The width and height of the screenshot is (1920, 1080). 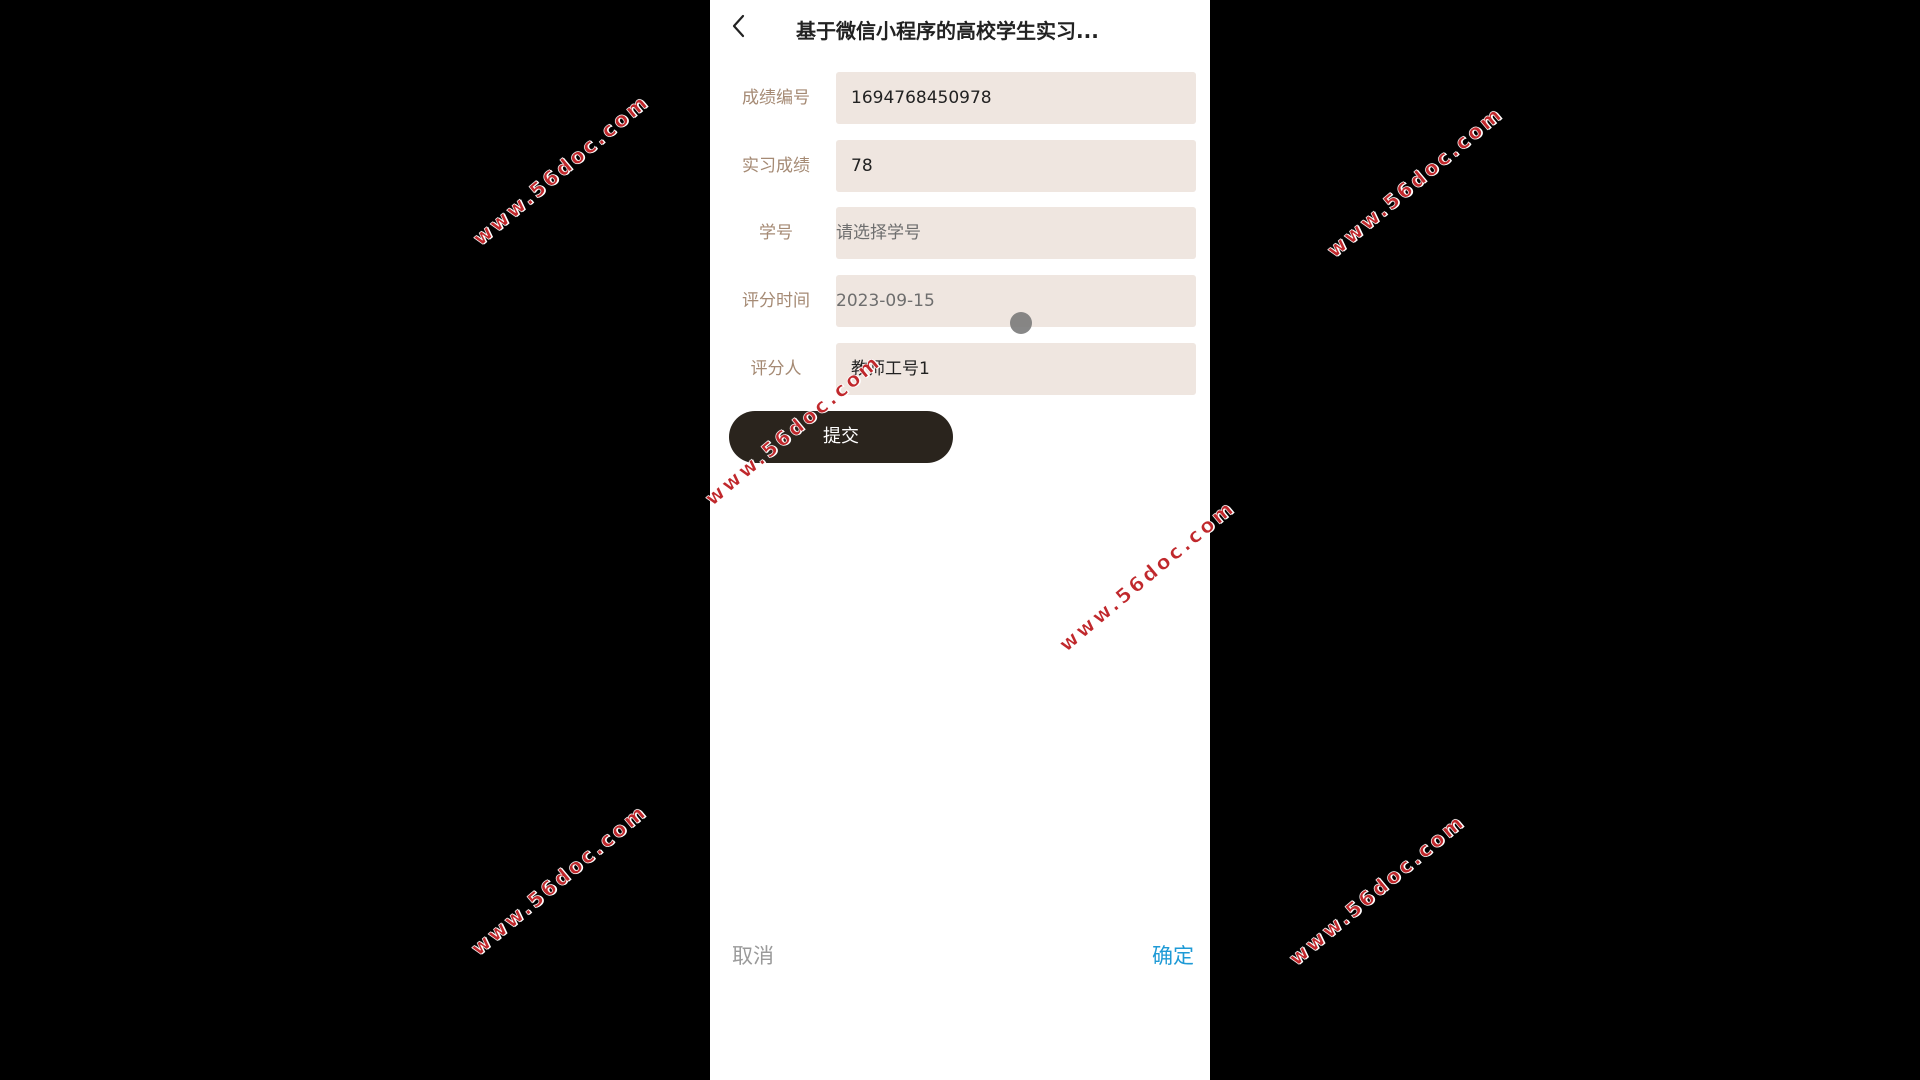 What do you see at coordinates (776, 369) in the screenshot?
I see `scorer-label: 评分人` at bounding box center [776, 369].